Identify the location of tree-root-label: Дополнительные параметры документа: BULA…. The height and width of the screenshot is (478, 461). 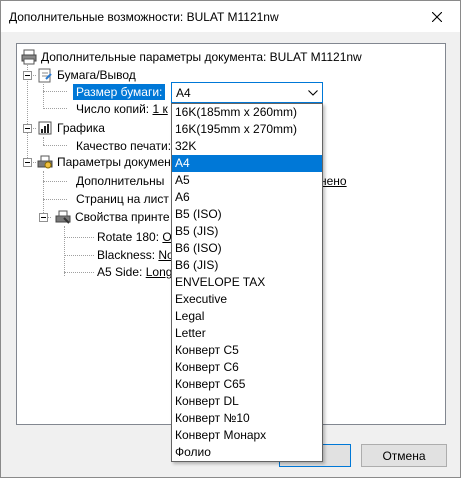
(201, 57).